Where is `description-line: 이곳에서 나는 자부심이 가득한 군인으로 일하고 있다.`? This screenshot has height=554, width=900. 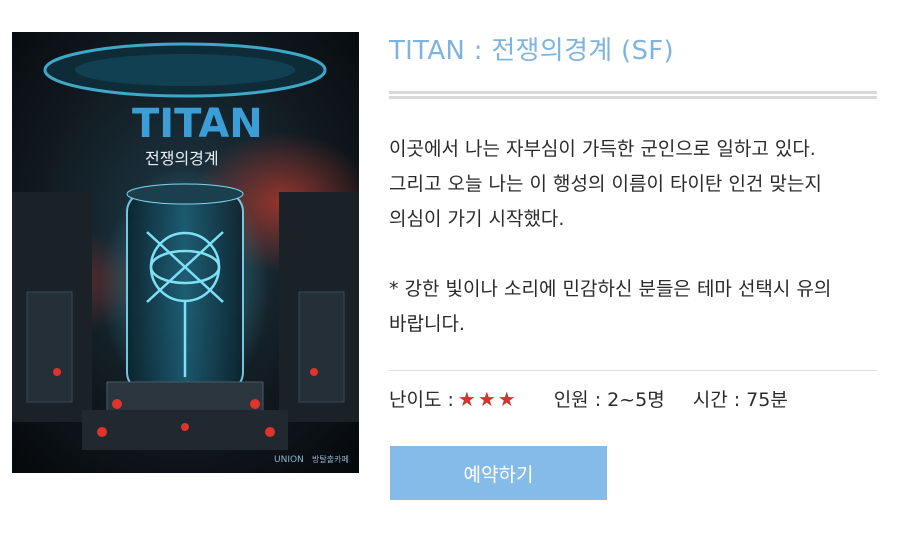
description-line: 이곳에서 나는 자부심이 가득한 군인으로 일하고 있다. is located at coordinates (602, 149).